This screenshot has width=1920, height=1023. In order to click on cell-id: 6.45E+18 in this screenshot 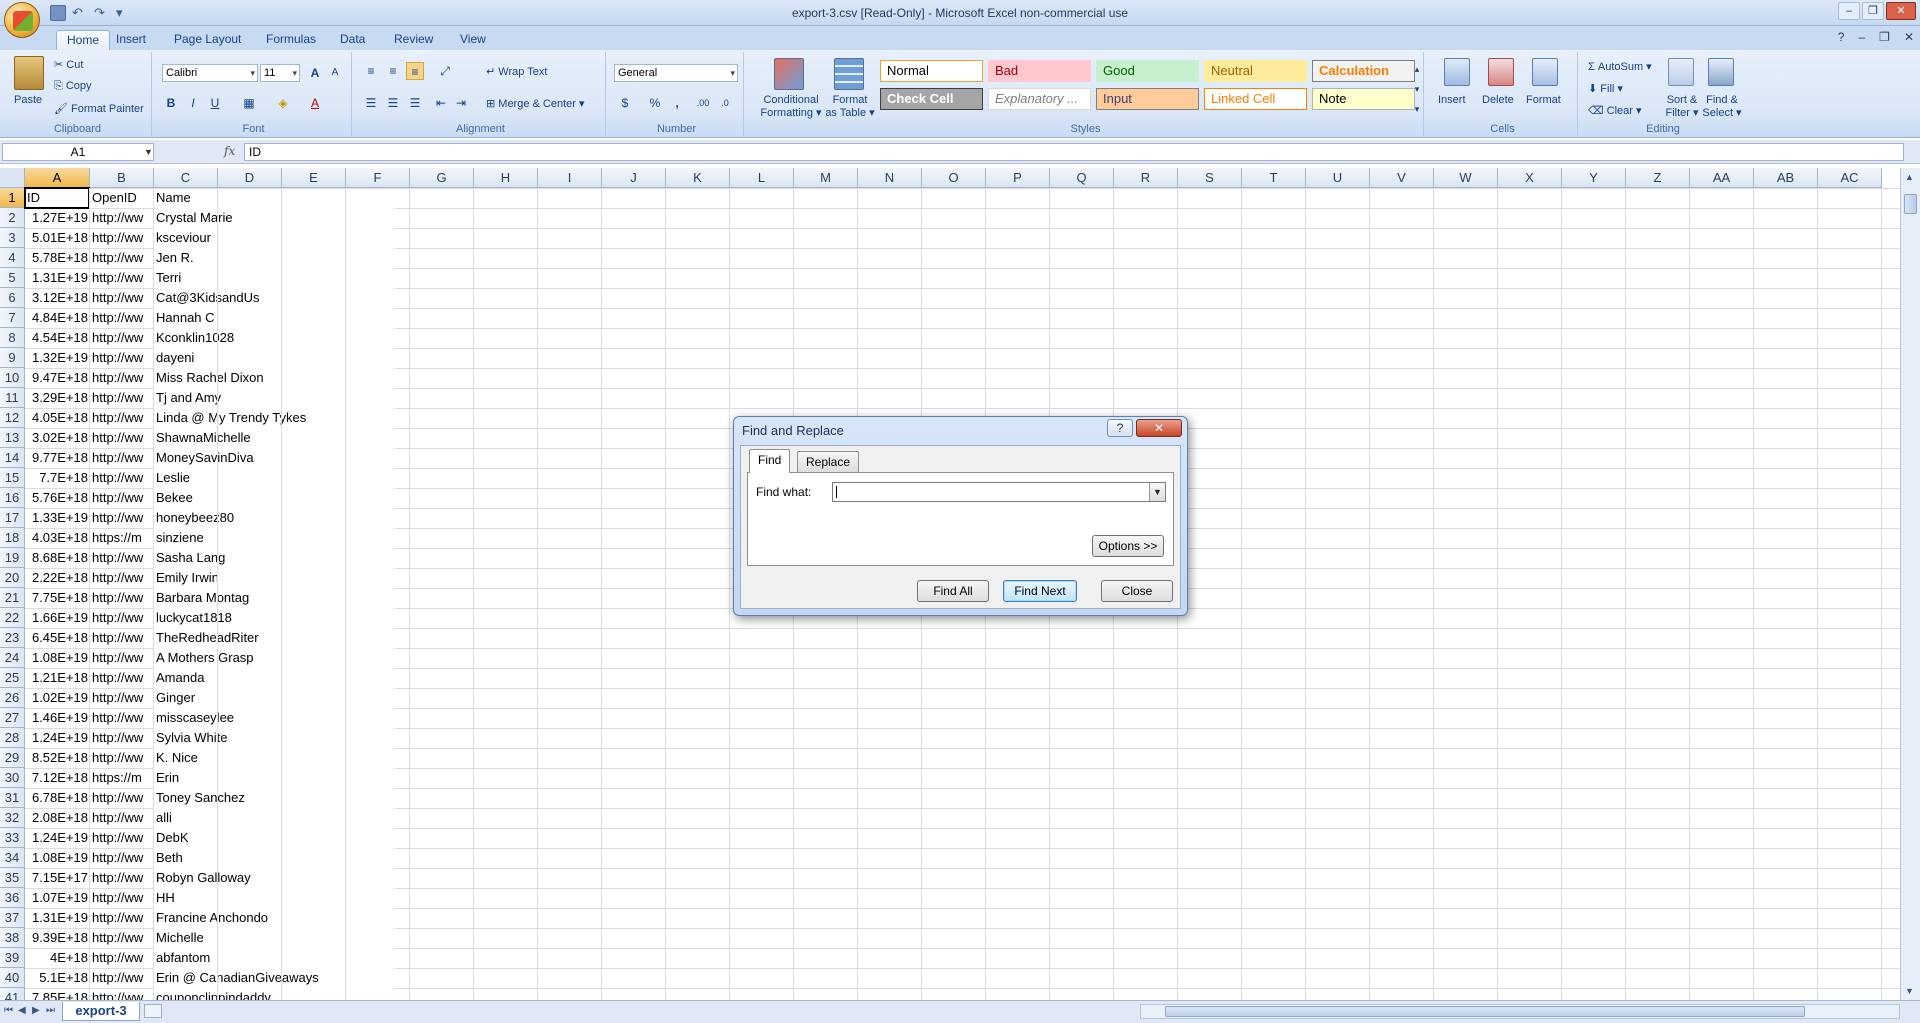, I will do `click(57, 638)`.